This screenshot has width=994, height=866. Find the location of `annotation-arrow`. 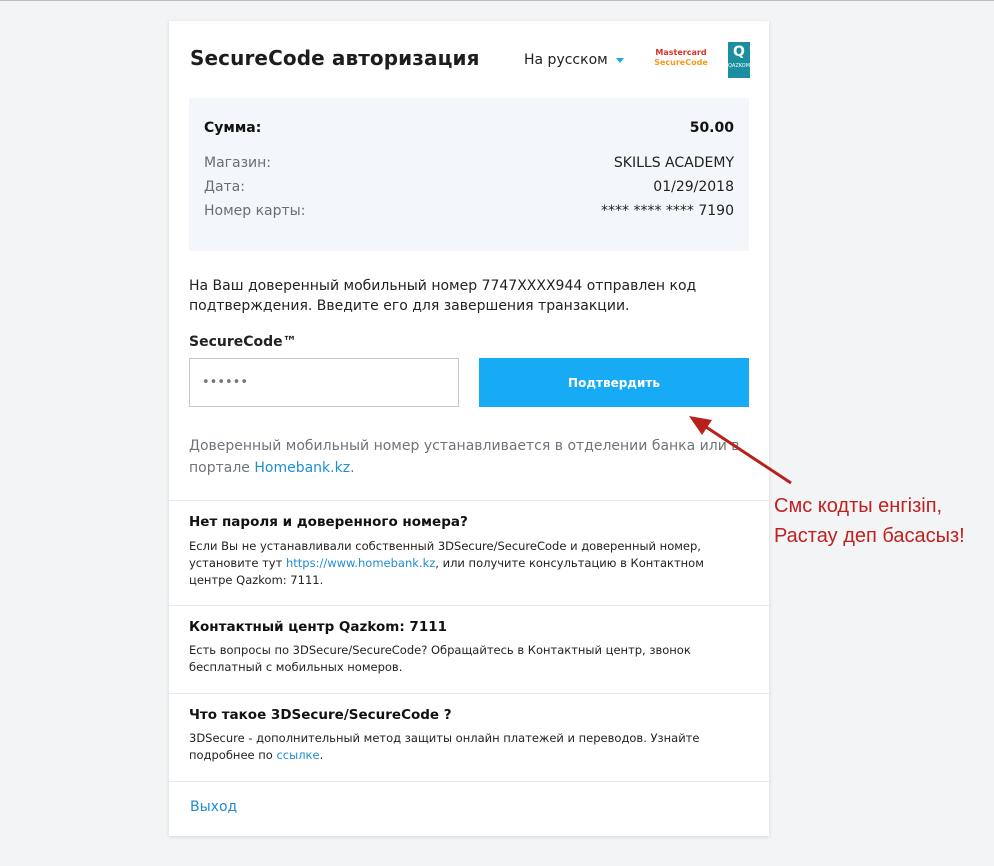

annotation-arrow is located at coordinates (740, 450).